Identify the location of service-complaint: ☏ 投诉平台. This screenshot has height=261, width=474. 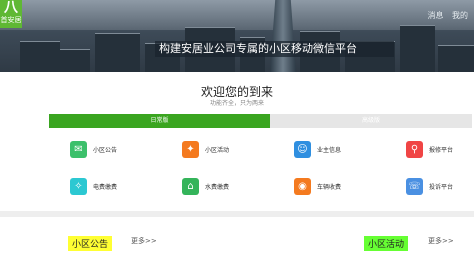
(429, 186).